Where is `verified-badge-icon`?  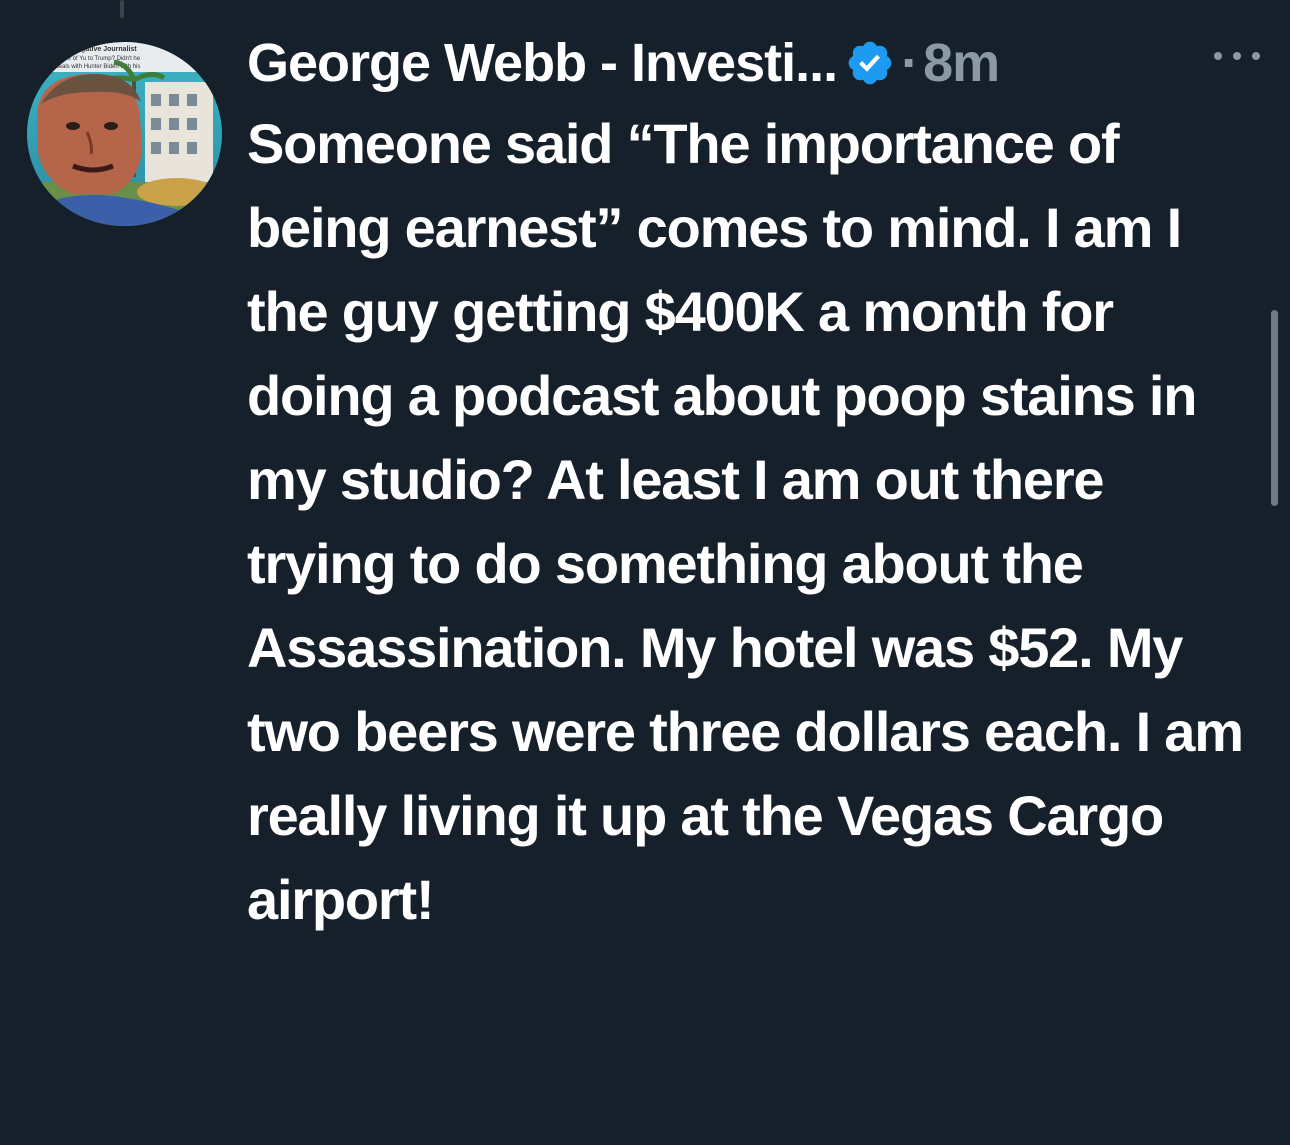 verified-badge-icon is located at coordinates (870, 63).